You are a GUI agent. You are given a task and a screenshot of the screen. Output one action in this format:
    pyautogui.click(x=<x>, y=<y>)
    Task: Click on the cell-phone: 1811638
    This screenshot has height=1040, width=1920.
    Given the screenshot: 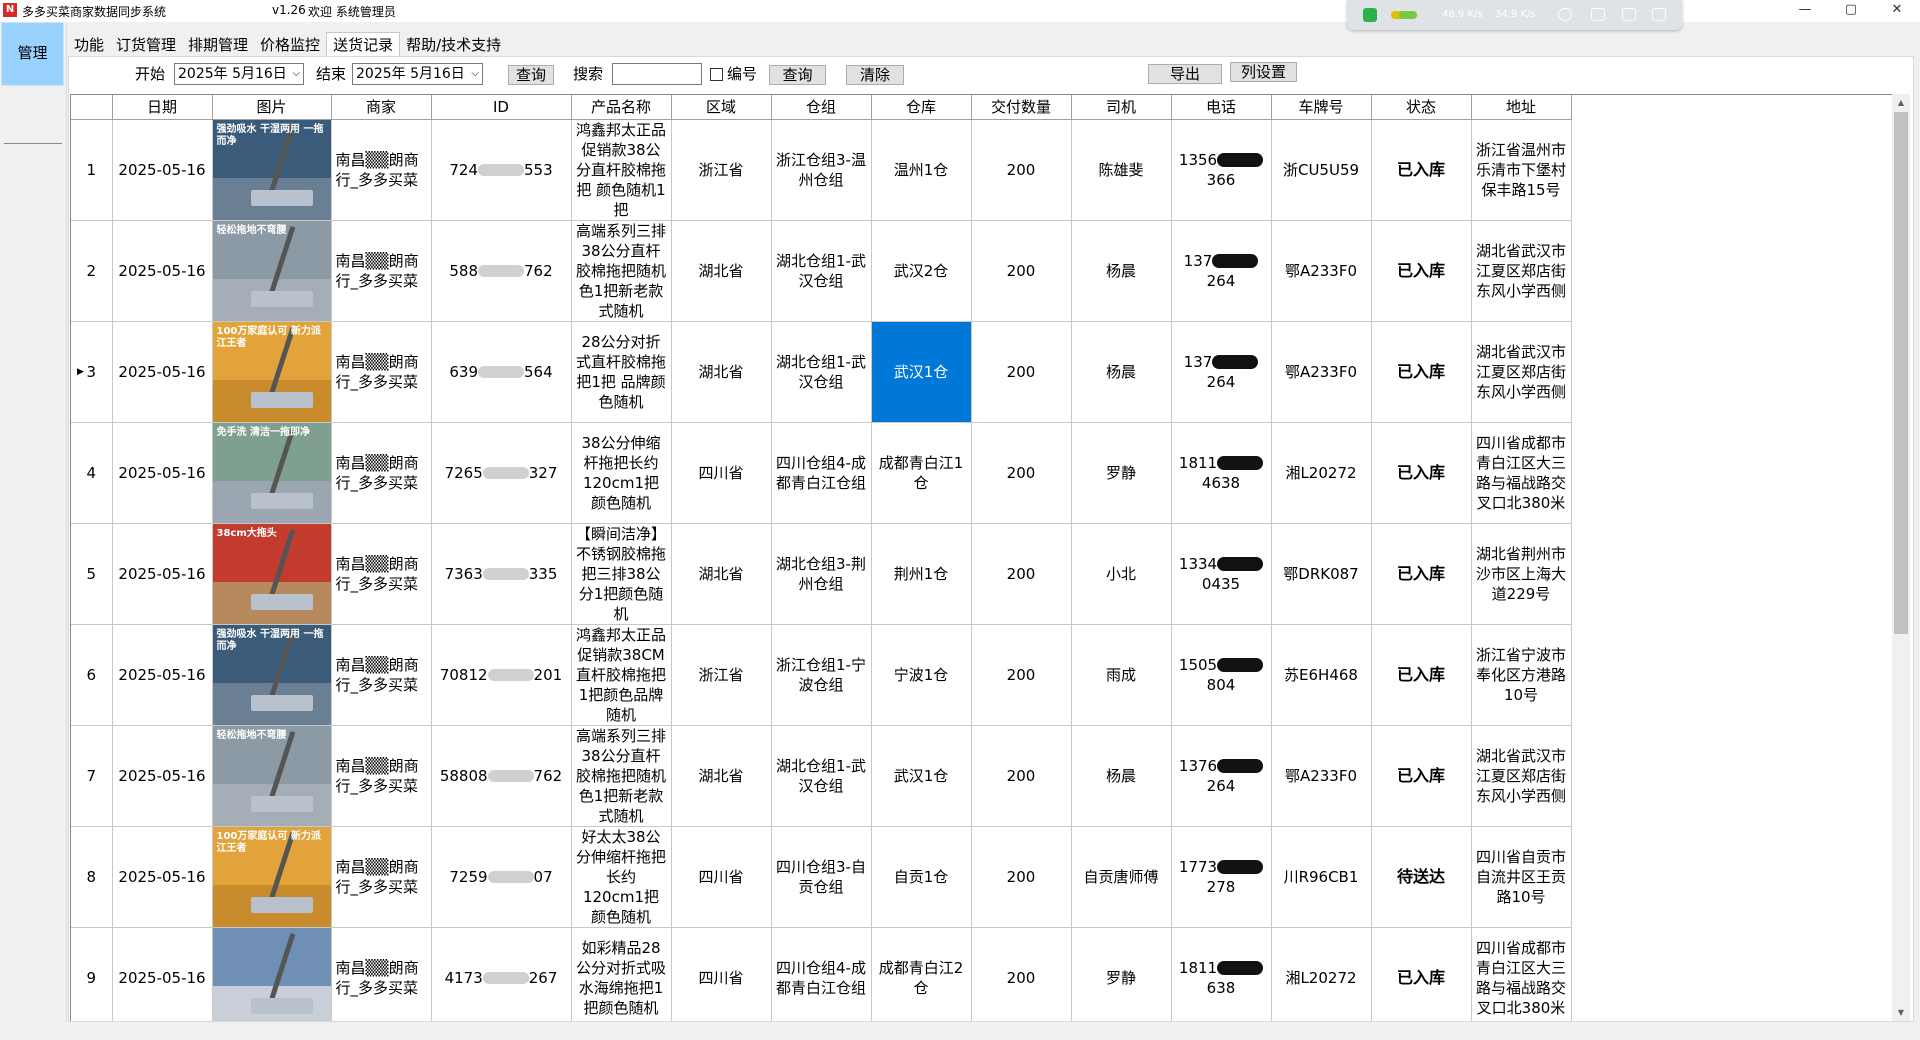 What is the action you would take?
    pyautogui.click(x=1221, y=974)
    